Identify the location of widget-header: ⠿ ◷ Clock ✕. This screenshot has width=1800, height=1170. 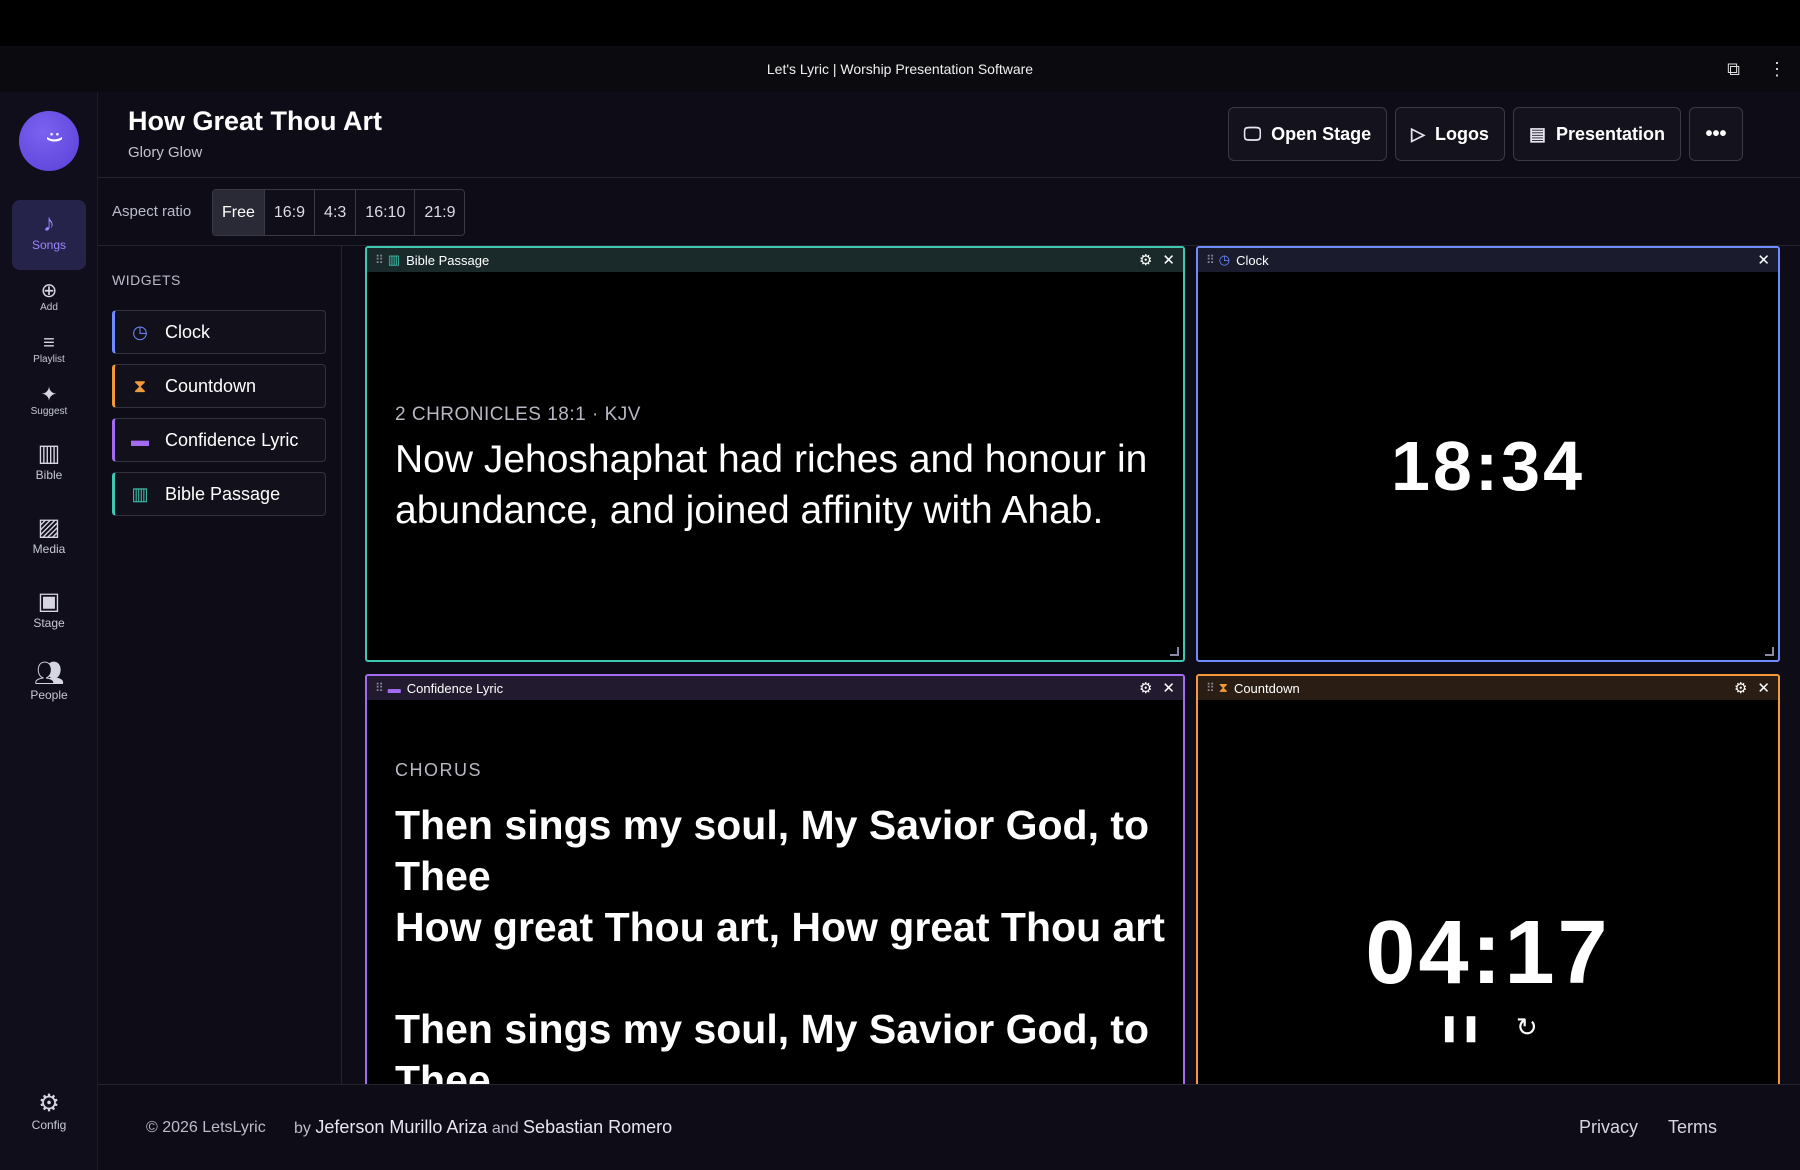
(1488, 260).